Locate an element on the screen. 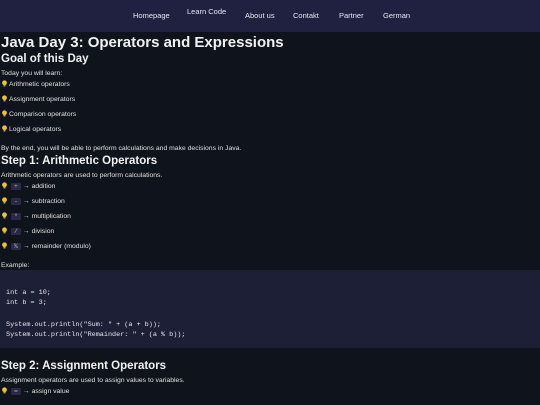  goal-list-item: Logical operators is located at coordinates (31, 129).